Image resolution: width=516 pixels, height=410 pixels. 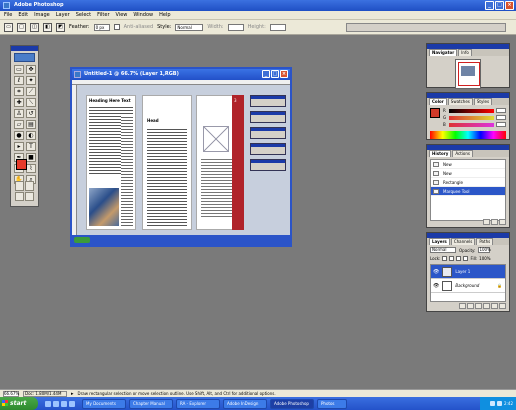 What do you see at coordinates (63, 15) in the screenshot?
I see `menu-layer: Layer` at bounding box center [63, 15].